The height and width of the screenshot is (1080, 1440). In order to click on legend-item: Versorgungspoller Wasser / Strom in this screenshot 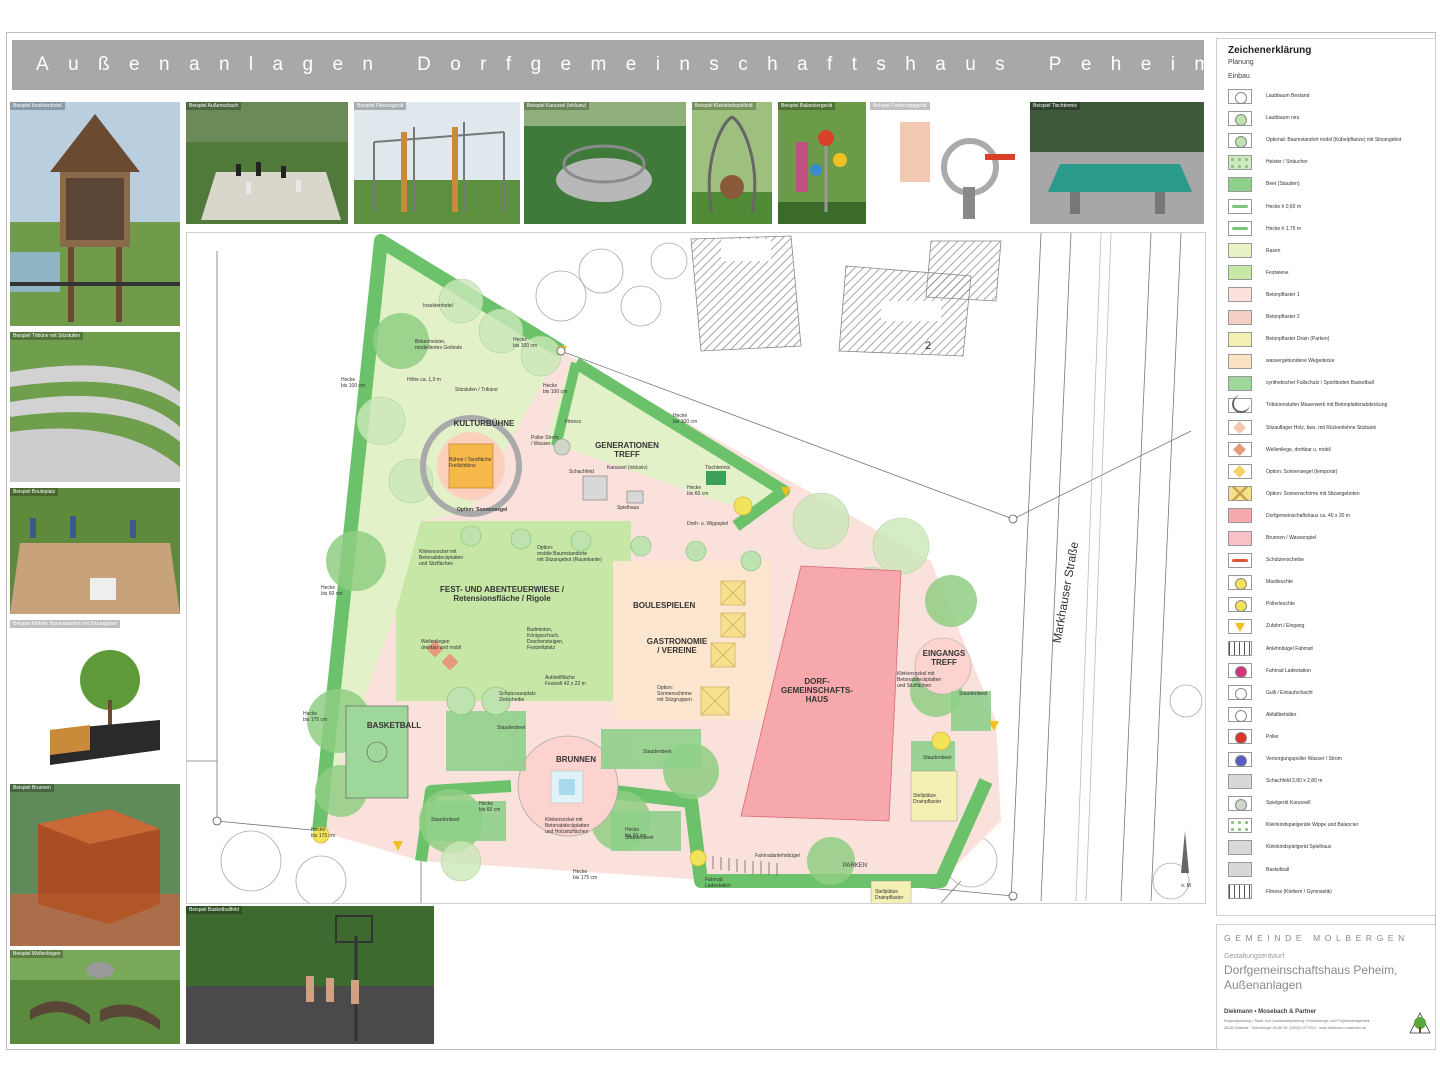, I will do `click(1322, 759)`.